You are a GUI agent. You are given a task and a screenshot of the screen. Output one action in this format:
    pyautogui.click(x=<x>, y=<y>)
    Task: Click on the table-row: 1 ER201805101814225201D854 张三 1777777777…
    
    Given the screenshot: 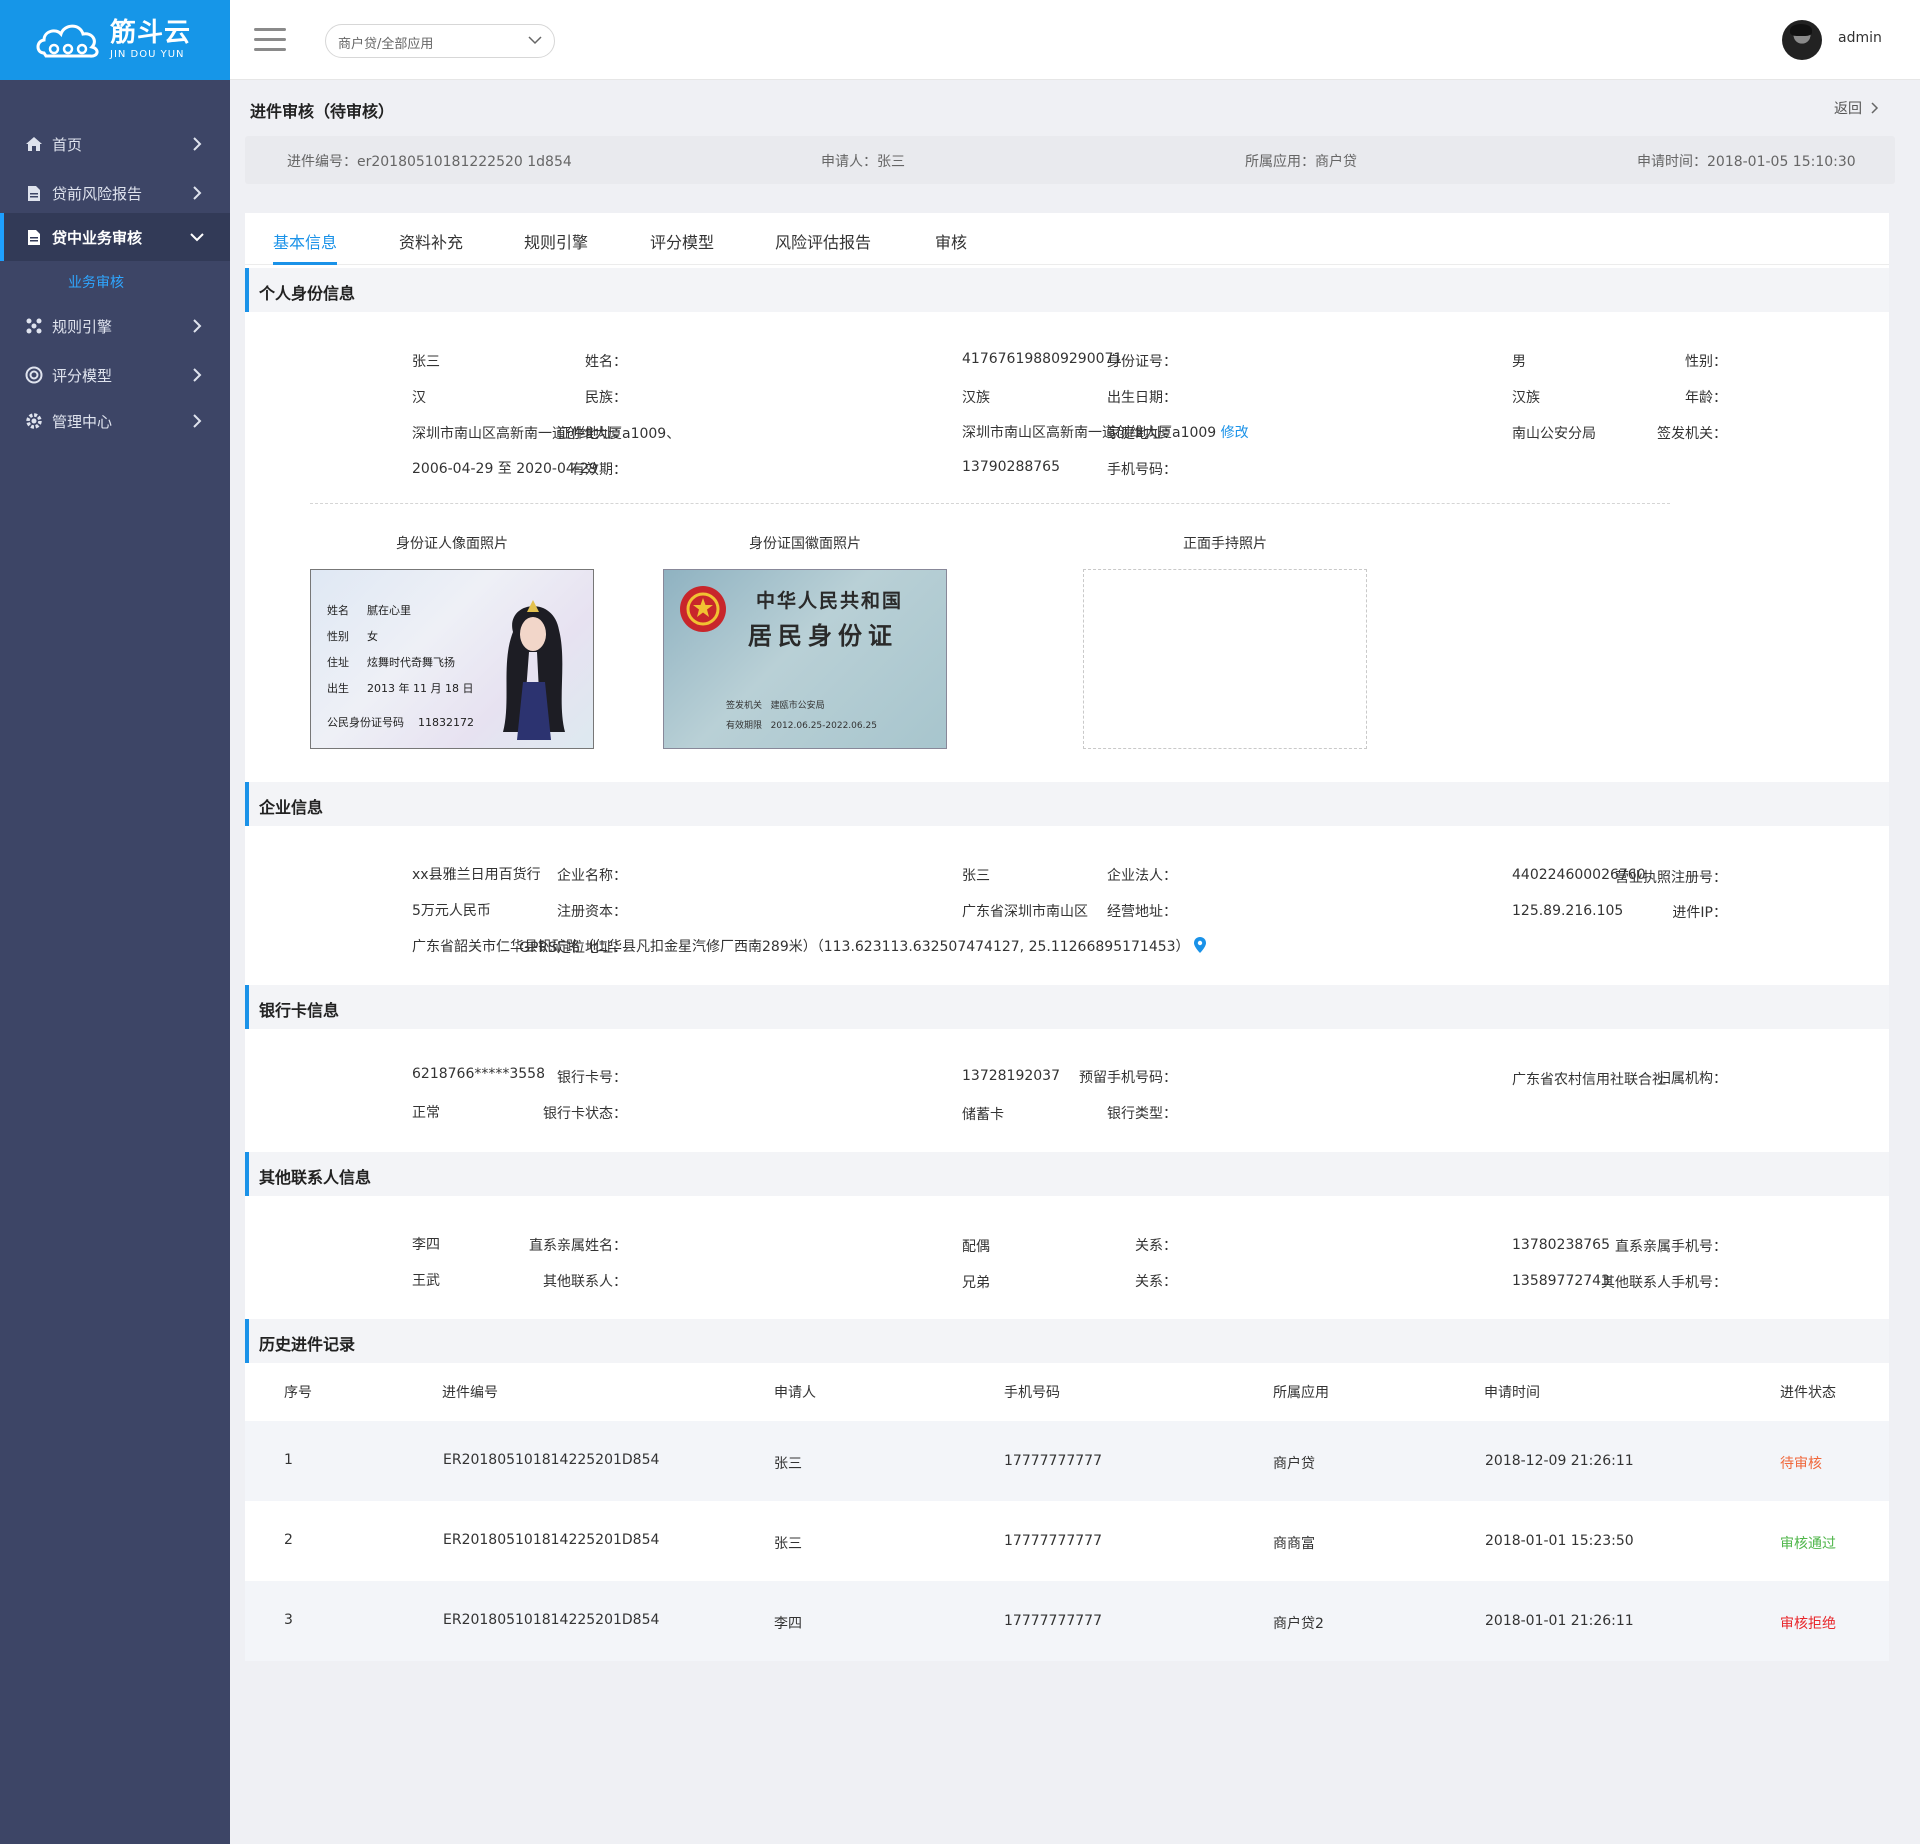 What is the action you would take?
    pyautogui.click(x=1067, y=1461)
    